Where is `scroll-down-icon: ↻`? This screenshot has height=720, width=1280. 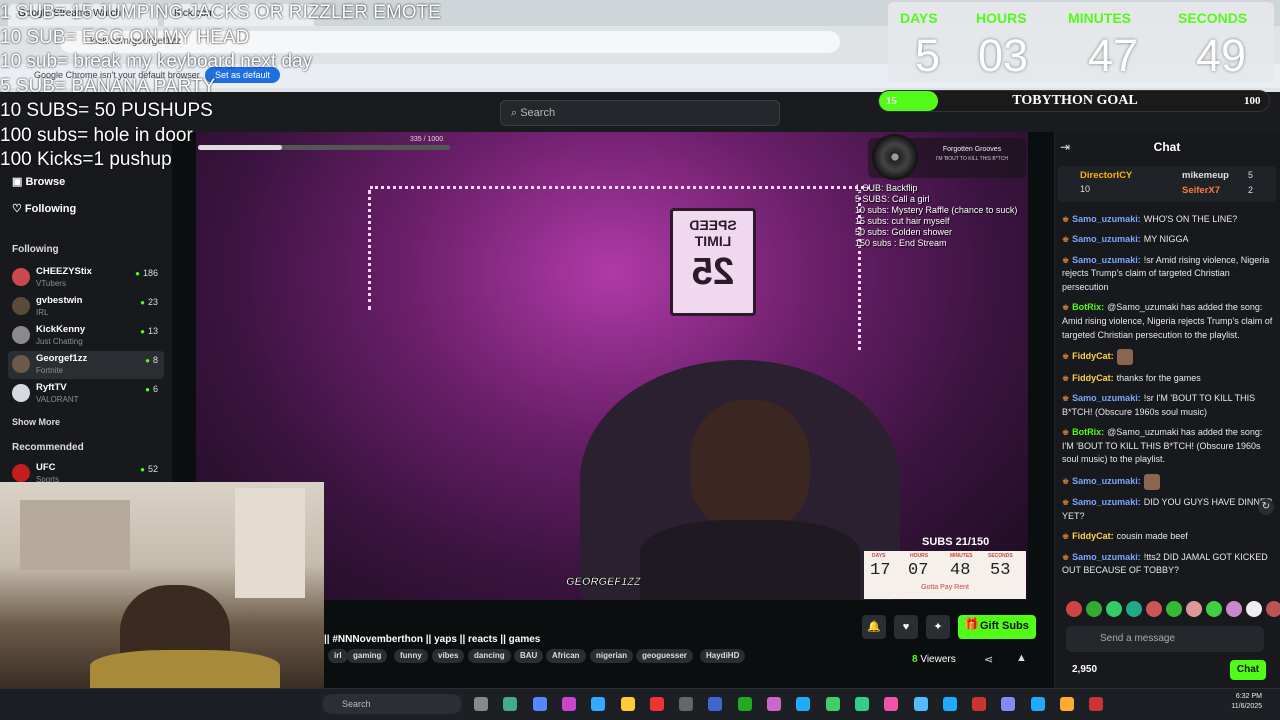
scroll-down-icon: ↻ is located at coordinates (1266, 507).